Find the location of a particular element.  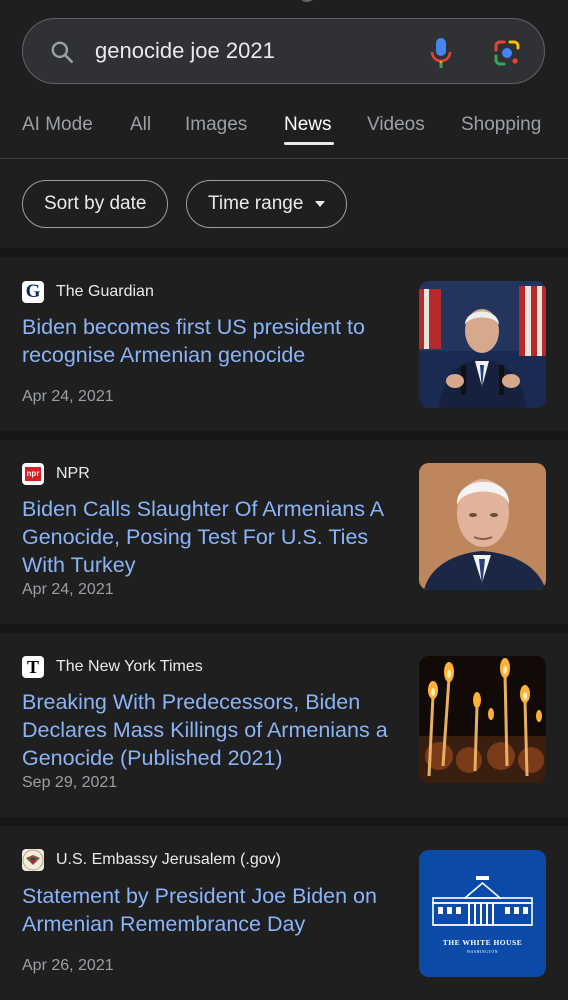

thumb-subcaption: WASHINGTON is located at coordinates (482, 952).